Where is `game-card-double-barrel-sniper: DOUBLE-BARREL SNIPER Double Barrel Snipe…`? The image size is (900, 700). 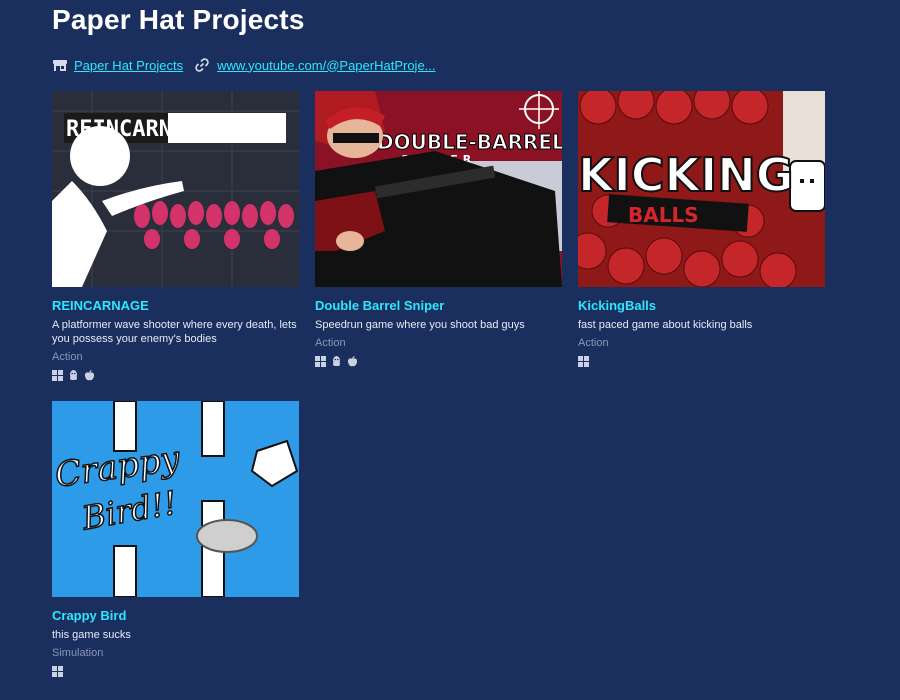
game-card-double-barrel-sniper: DOUBLE-BARREL SNIPER Double Barrel Snipe… is located at coordinates (438, 229).